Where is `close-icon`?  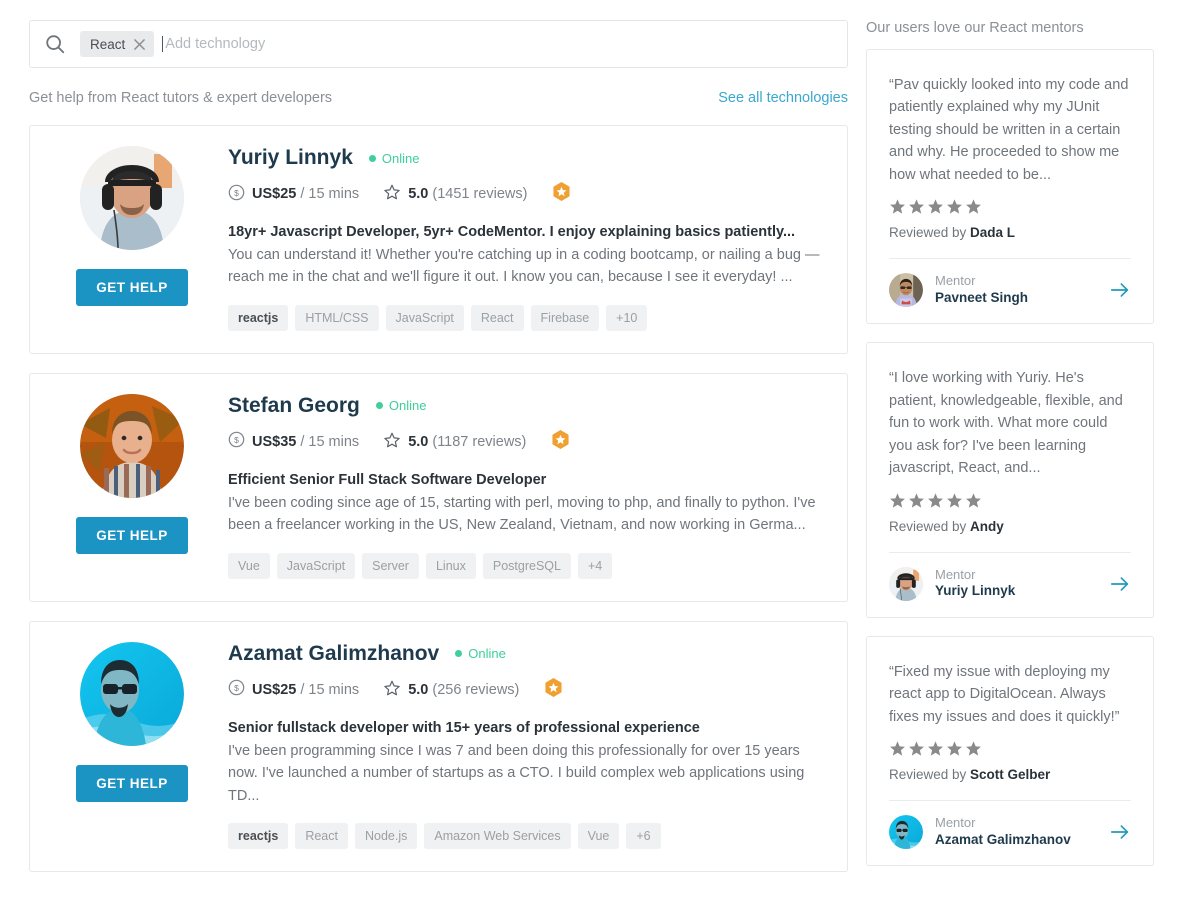 close-icon is located at coordinates (139, 44).